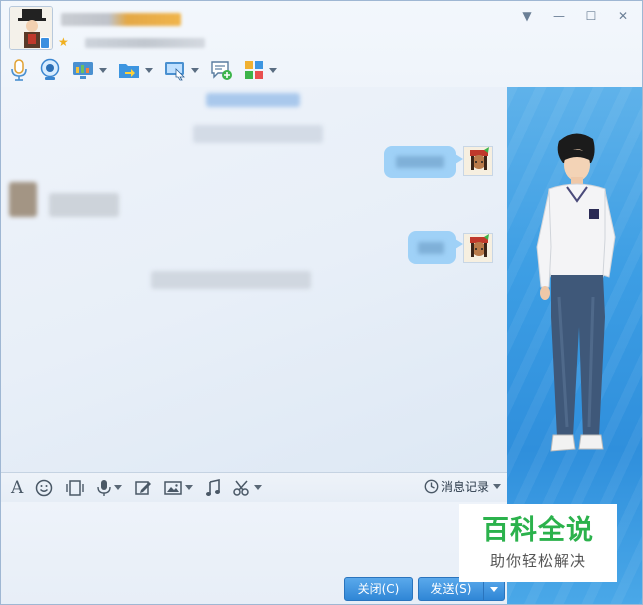 The height and width of the screenshot is (605, 643). I want to click on music-note-icon, so click(213, 487).